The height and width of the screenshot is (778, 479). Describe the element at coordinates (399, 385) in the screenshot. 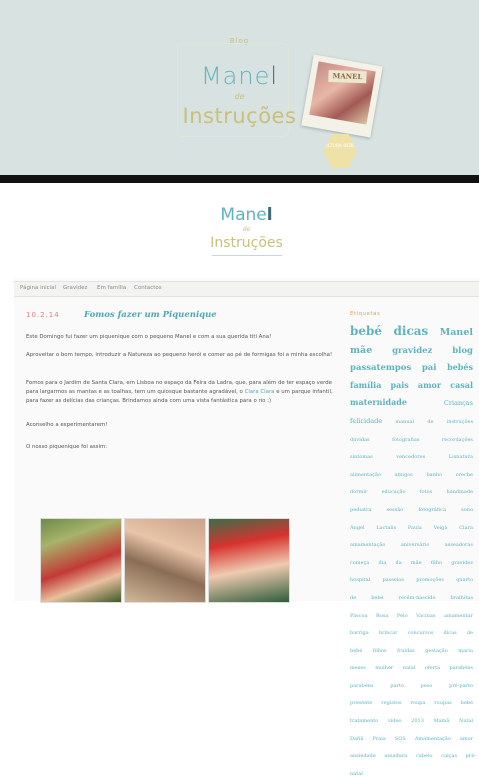

I see `tag-link: pais` at that location.